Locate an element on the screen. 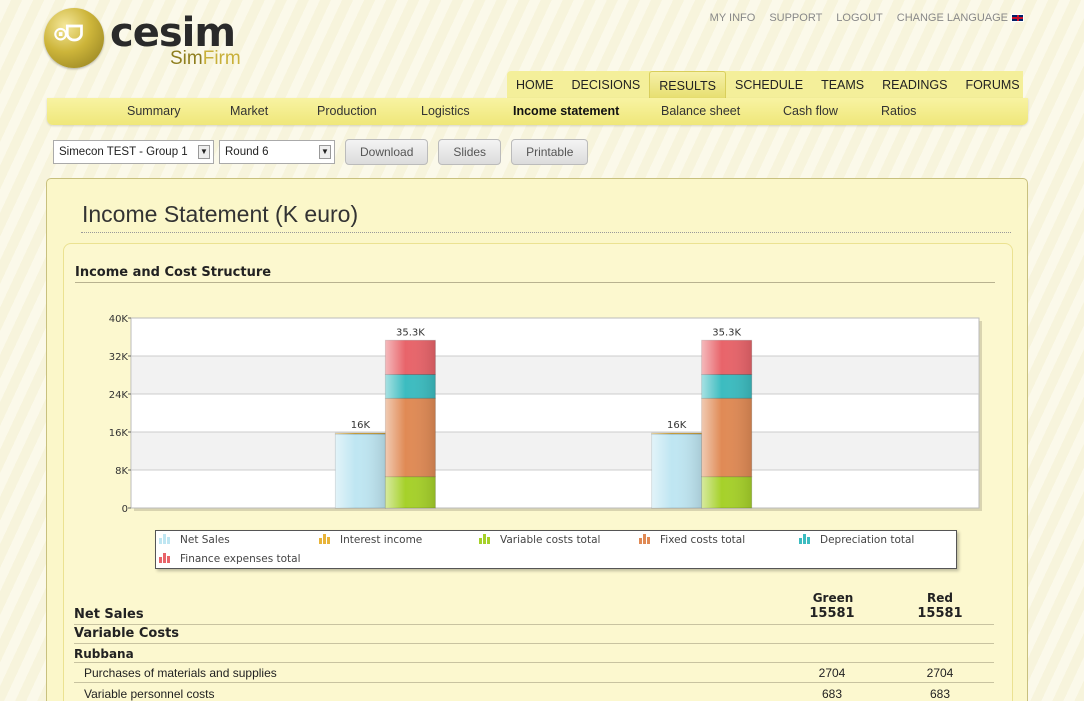 Image resolution: width=1084 pixels, height=701 pixels. nav-decisions: DECISIONS is located at coordinates (606, 85).